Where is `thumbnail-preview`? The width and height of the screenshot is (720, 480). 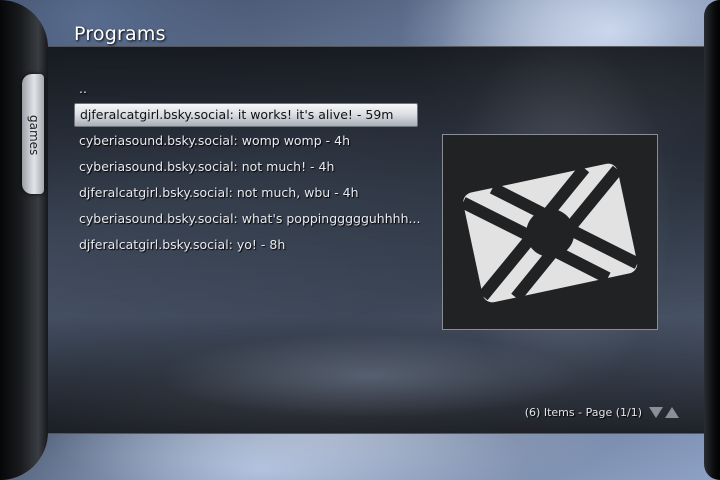
thumbnail-preview is located at coordinates (550, 232).